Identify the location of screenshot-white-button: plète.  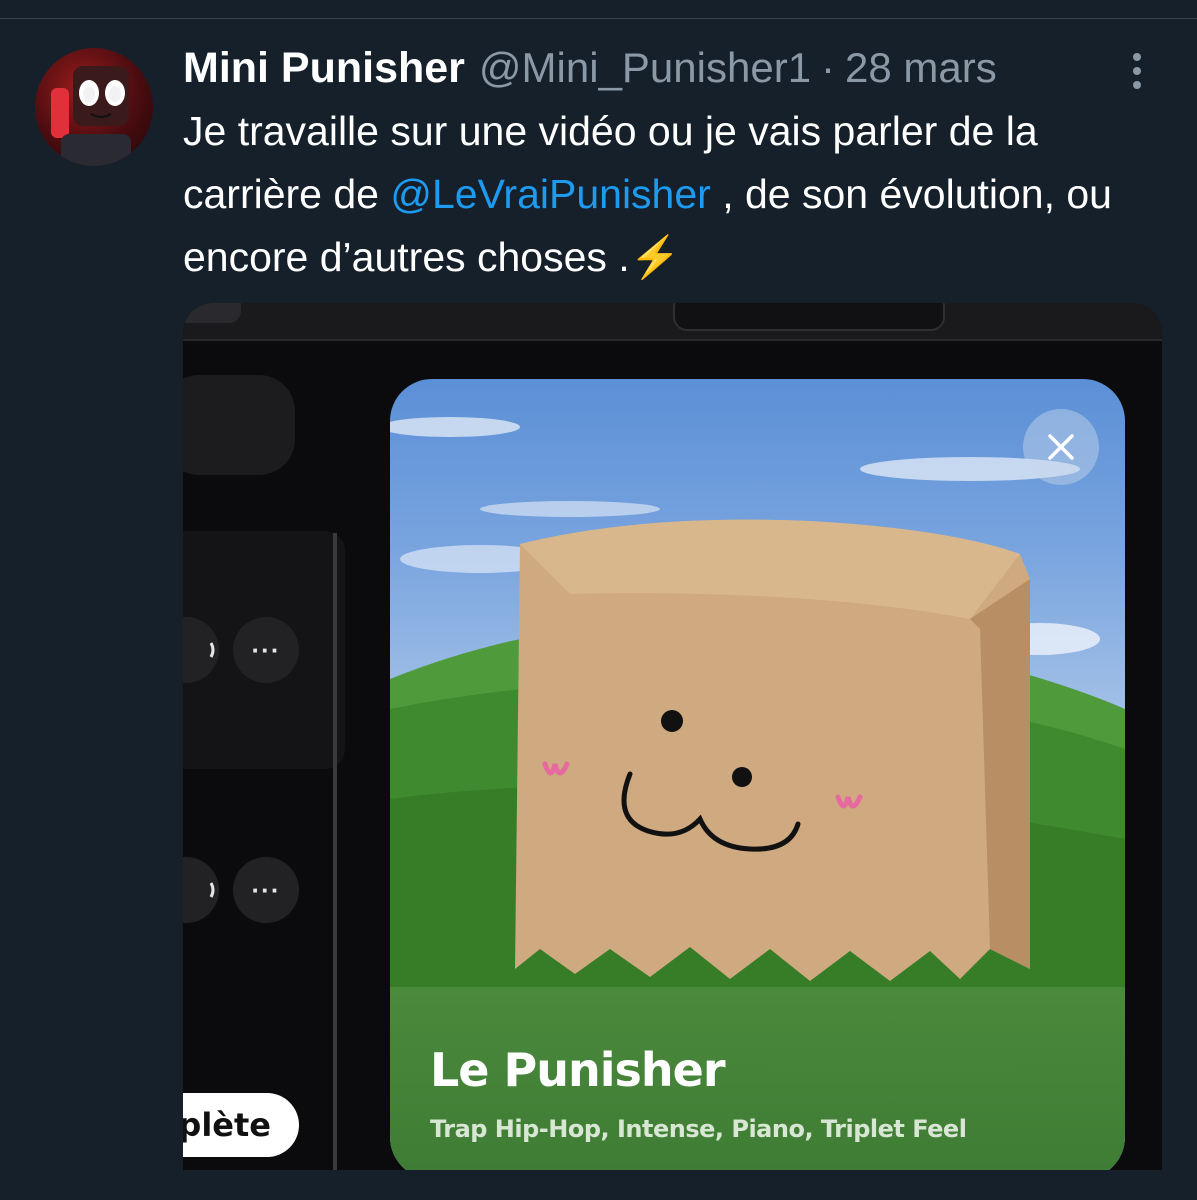
(241, 1125).